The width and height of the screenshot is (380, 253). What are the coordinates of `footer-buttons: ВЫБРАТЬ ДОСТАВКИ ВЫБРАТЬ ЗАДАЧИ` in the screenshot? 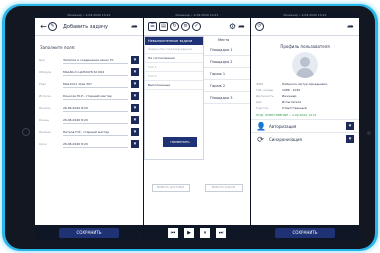 It's located at (197, 188).